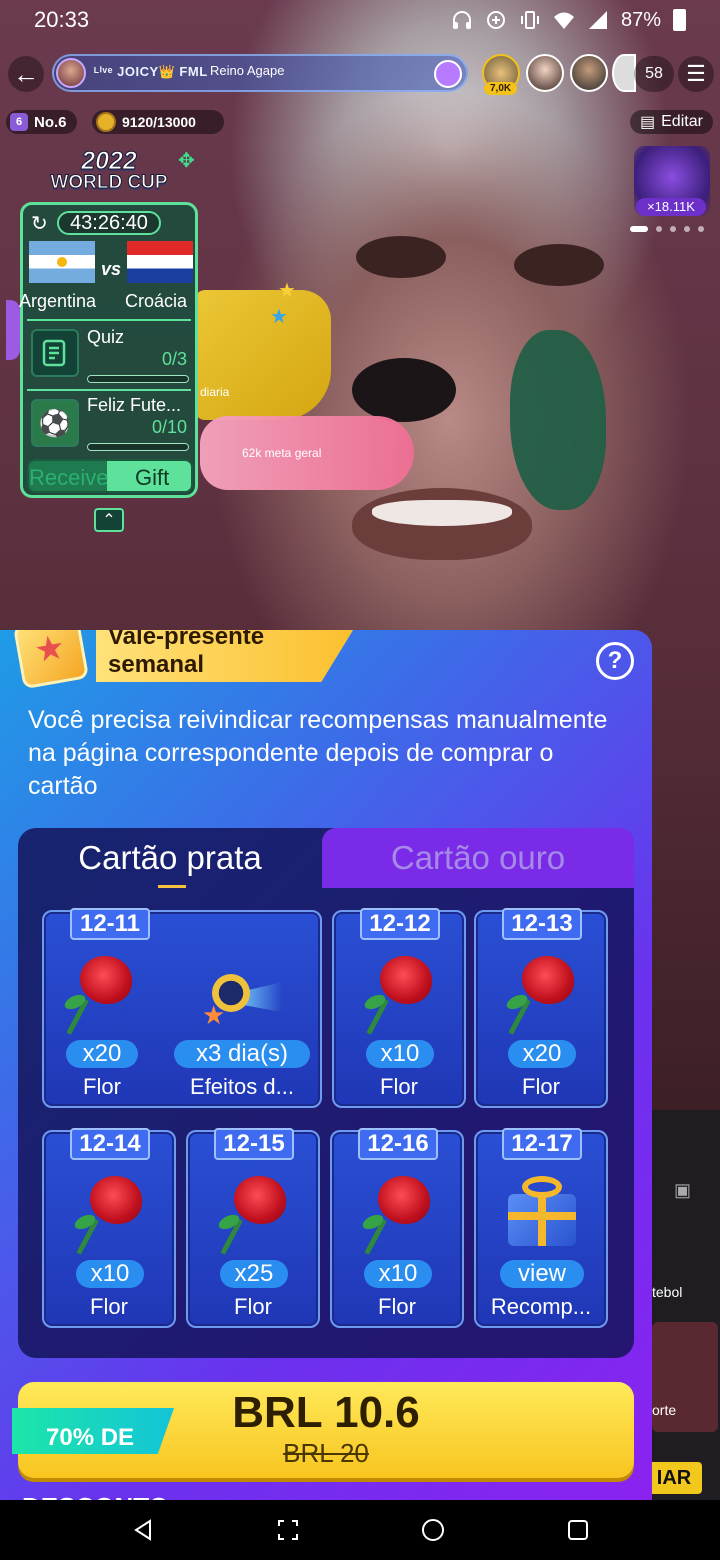  Describe the element at coordinates (615, 661) in the screenshot. I see `help-button: ?` at that location.